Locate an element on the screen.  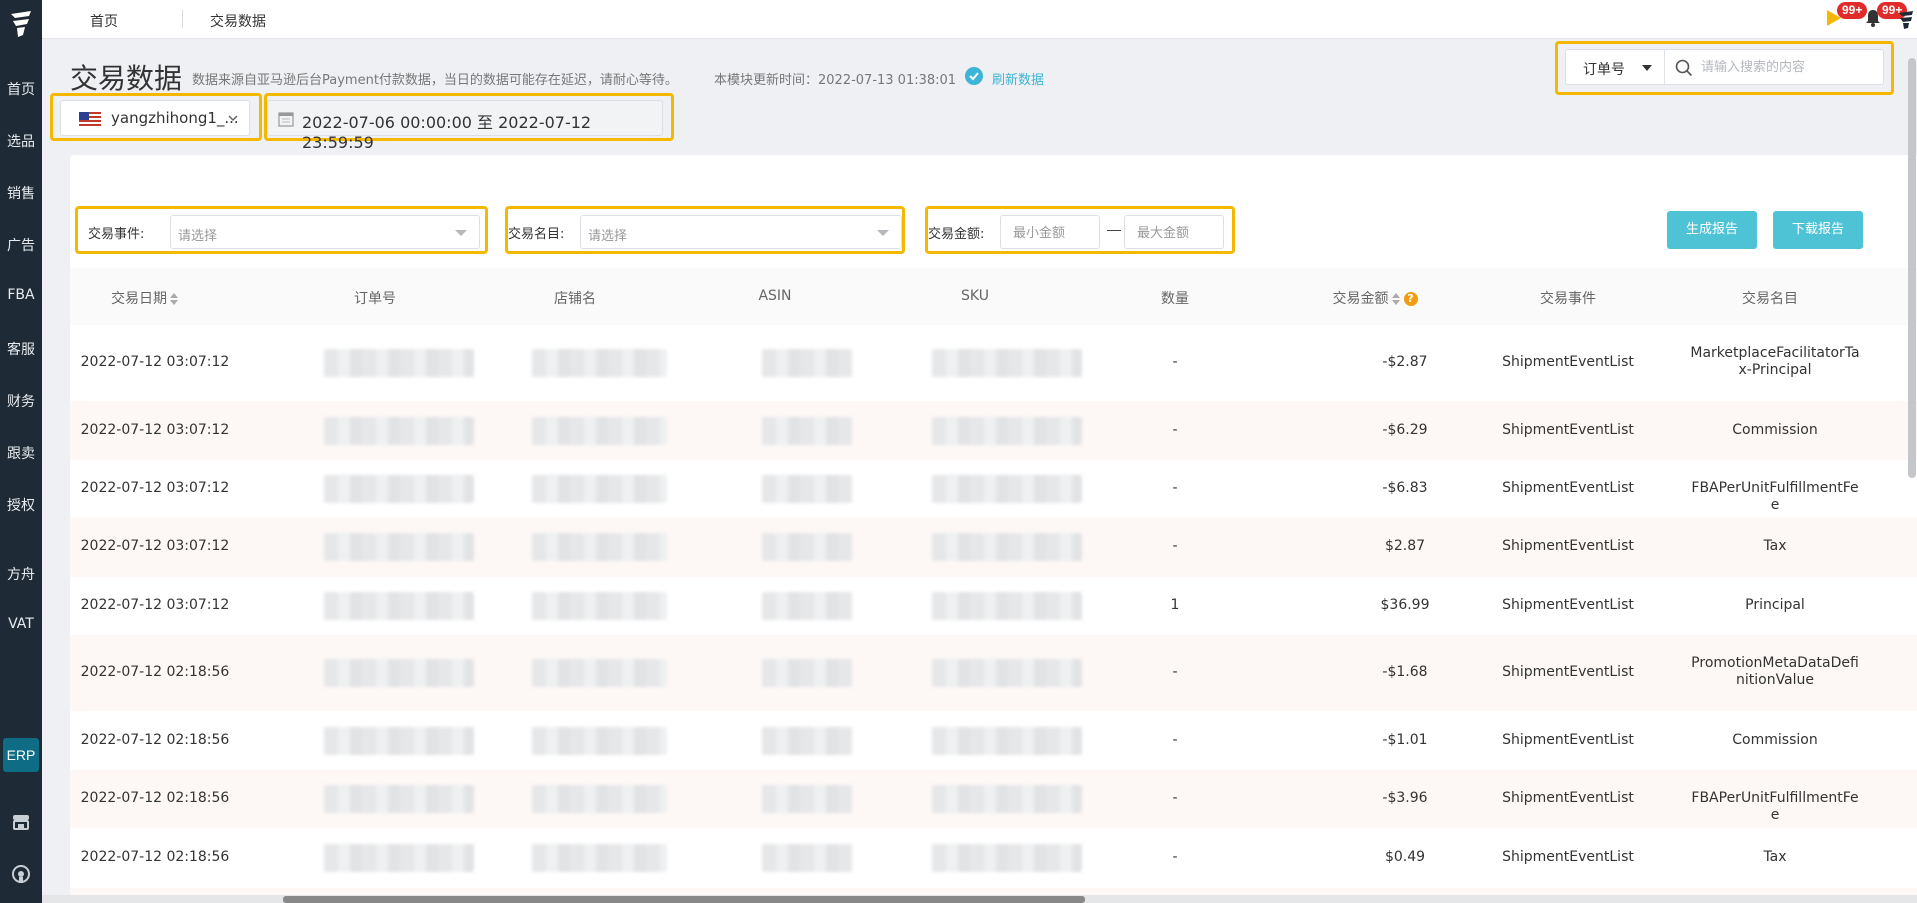
col-sku: SKU is located at coordinates (975, 296).